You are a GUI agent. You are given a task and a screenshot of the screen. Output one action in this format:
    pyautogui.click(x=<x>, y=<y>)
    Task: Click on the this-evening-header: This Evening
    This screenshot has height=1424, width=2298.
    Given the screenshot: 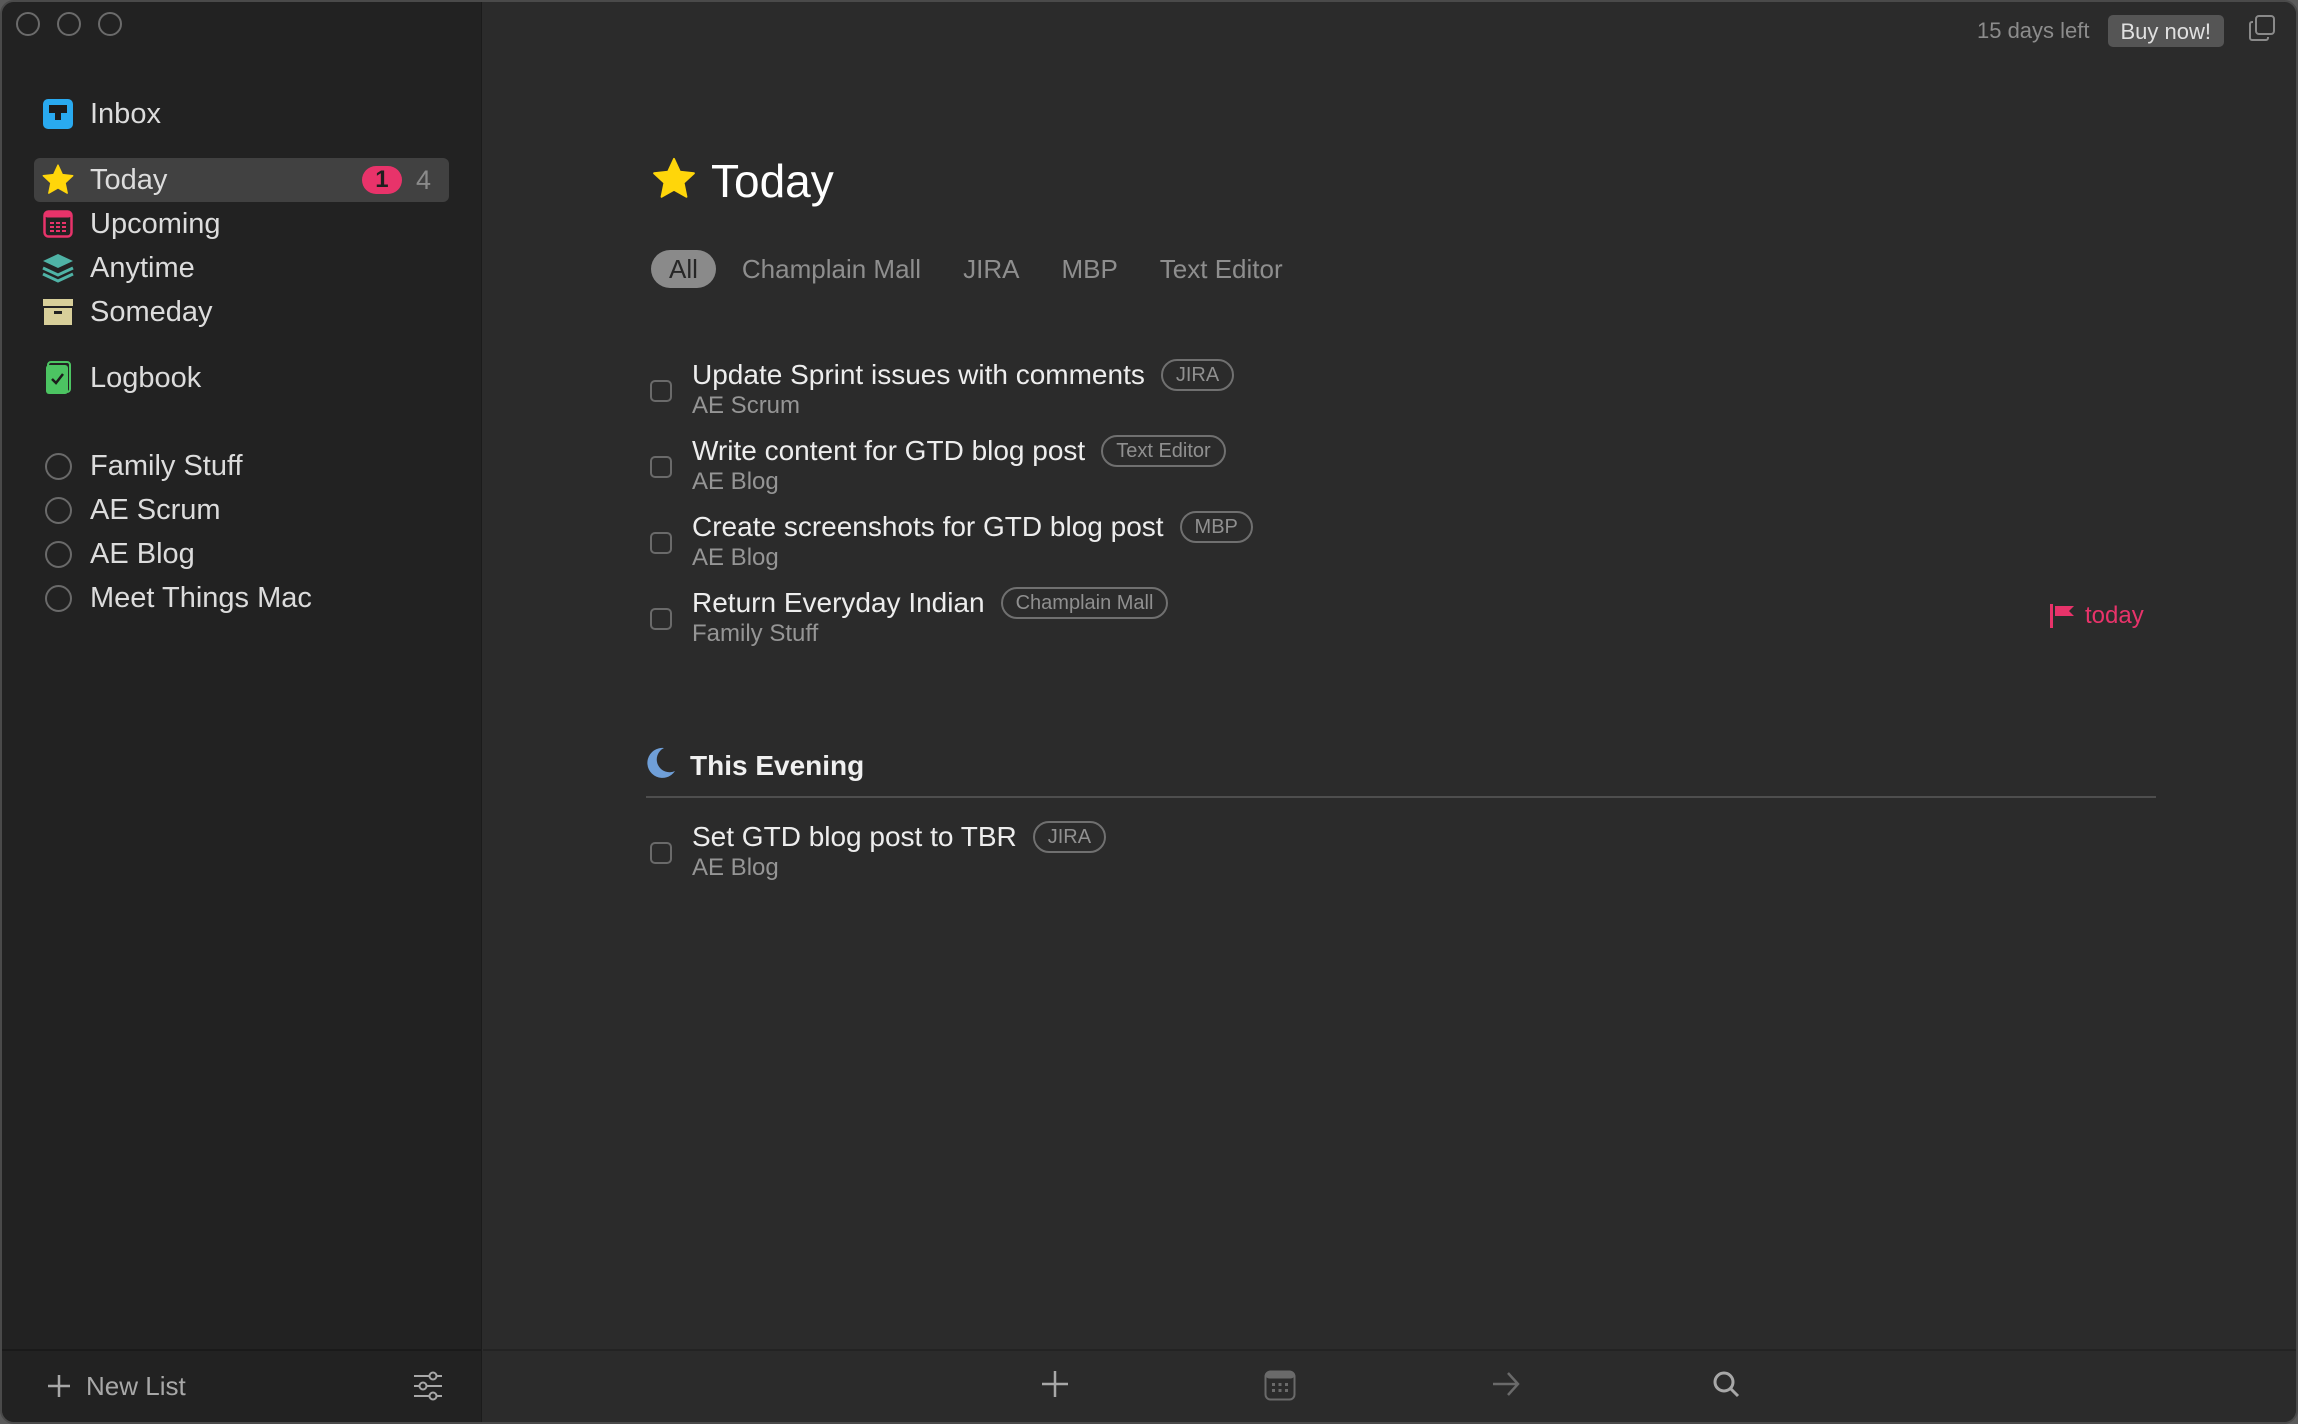 What is the action you would take?
    pyautogui.click(x=755, y=765)
    